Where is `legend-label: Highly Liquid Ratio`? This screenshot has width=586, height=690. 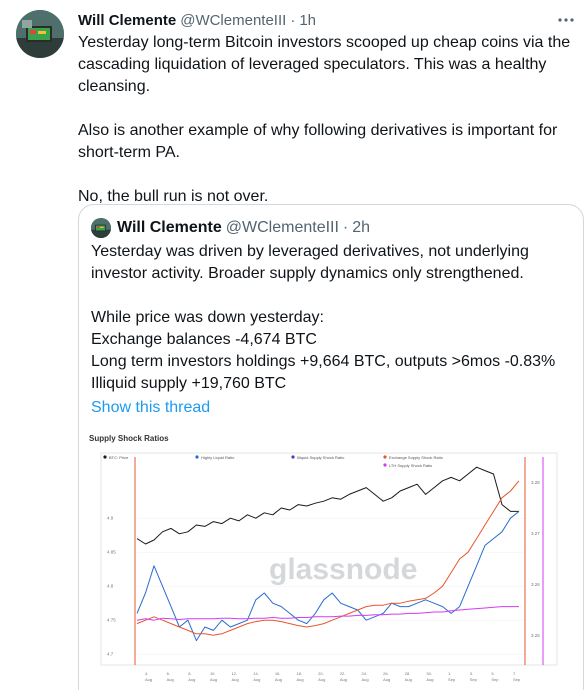 legend-label: Highly Liquid Ratio is located at coordinates (218, 457).